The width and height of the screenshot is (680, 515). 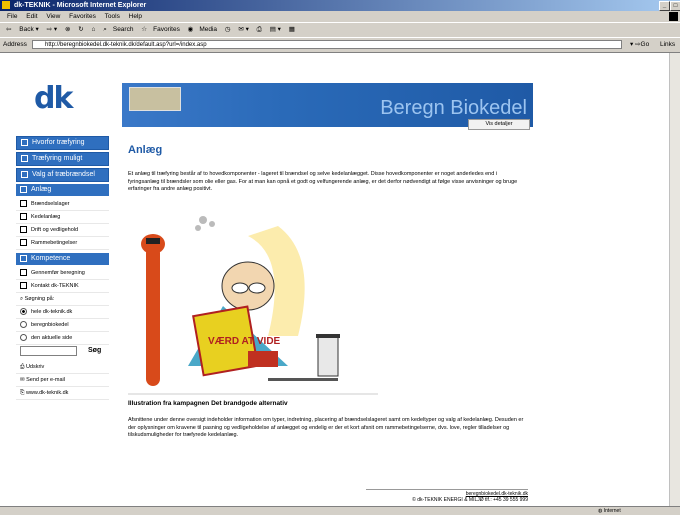 I want to click on nav-item-braendselslager: Brændselslager, so click(x=62, y=204).